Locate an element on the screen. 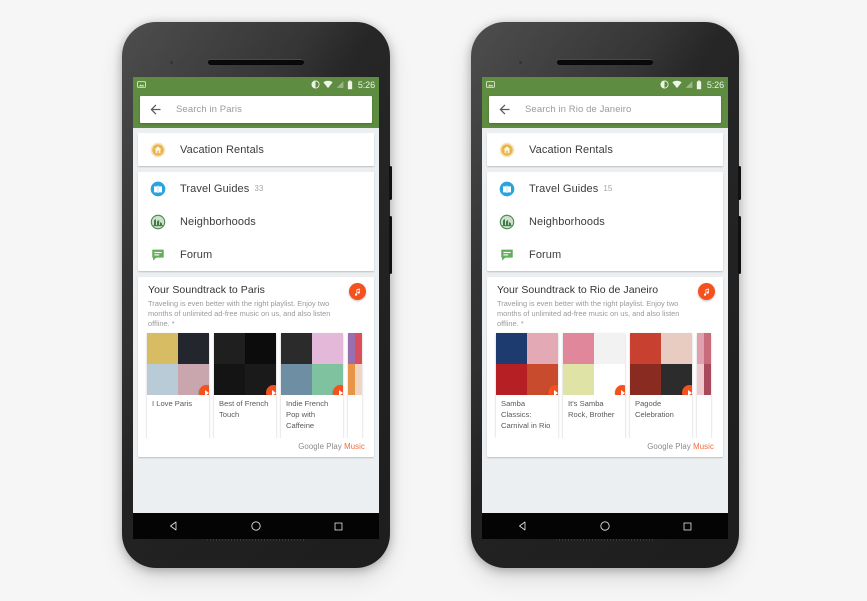 The image size is (867, 601). list-item-count: 15 is located at coordinates (608, 188).